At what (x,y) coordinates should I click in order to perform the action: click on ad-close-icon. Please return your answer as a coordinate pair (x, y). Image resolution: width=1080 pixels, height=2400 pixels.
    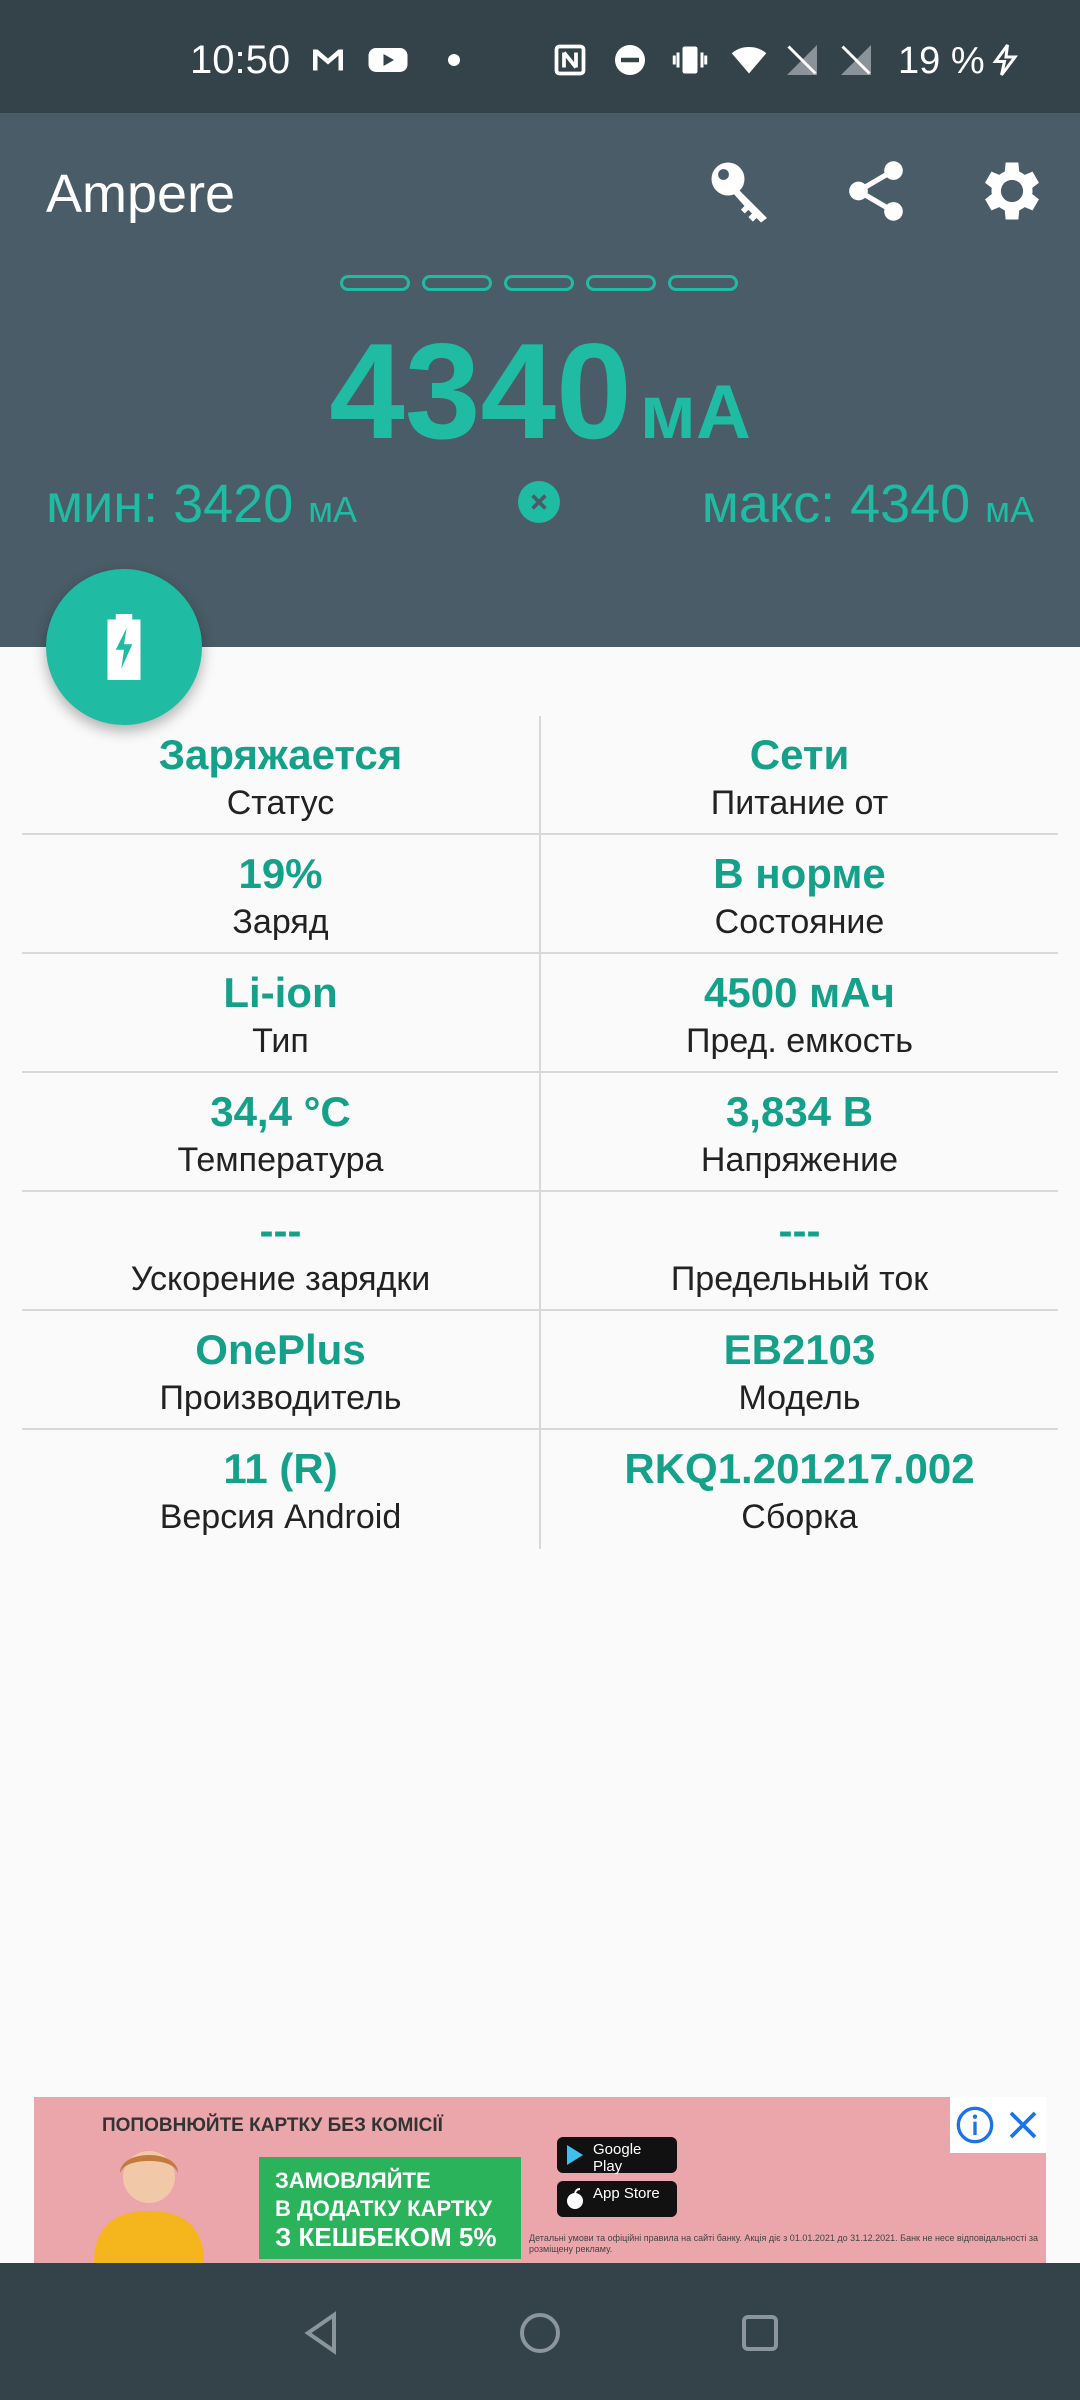
    Looking at the image, I should click on (1023, 2125).